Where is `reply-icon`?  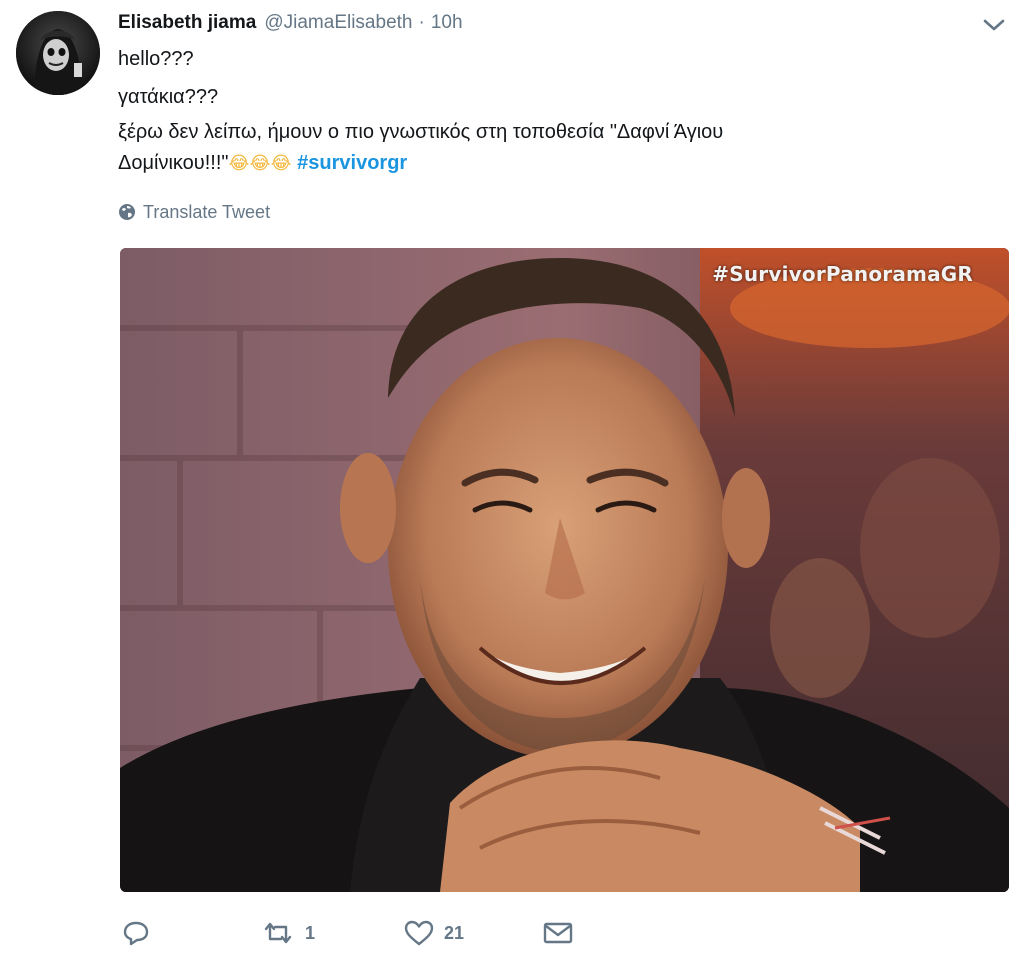 reply-icon is located at coordinates (136, 933).